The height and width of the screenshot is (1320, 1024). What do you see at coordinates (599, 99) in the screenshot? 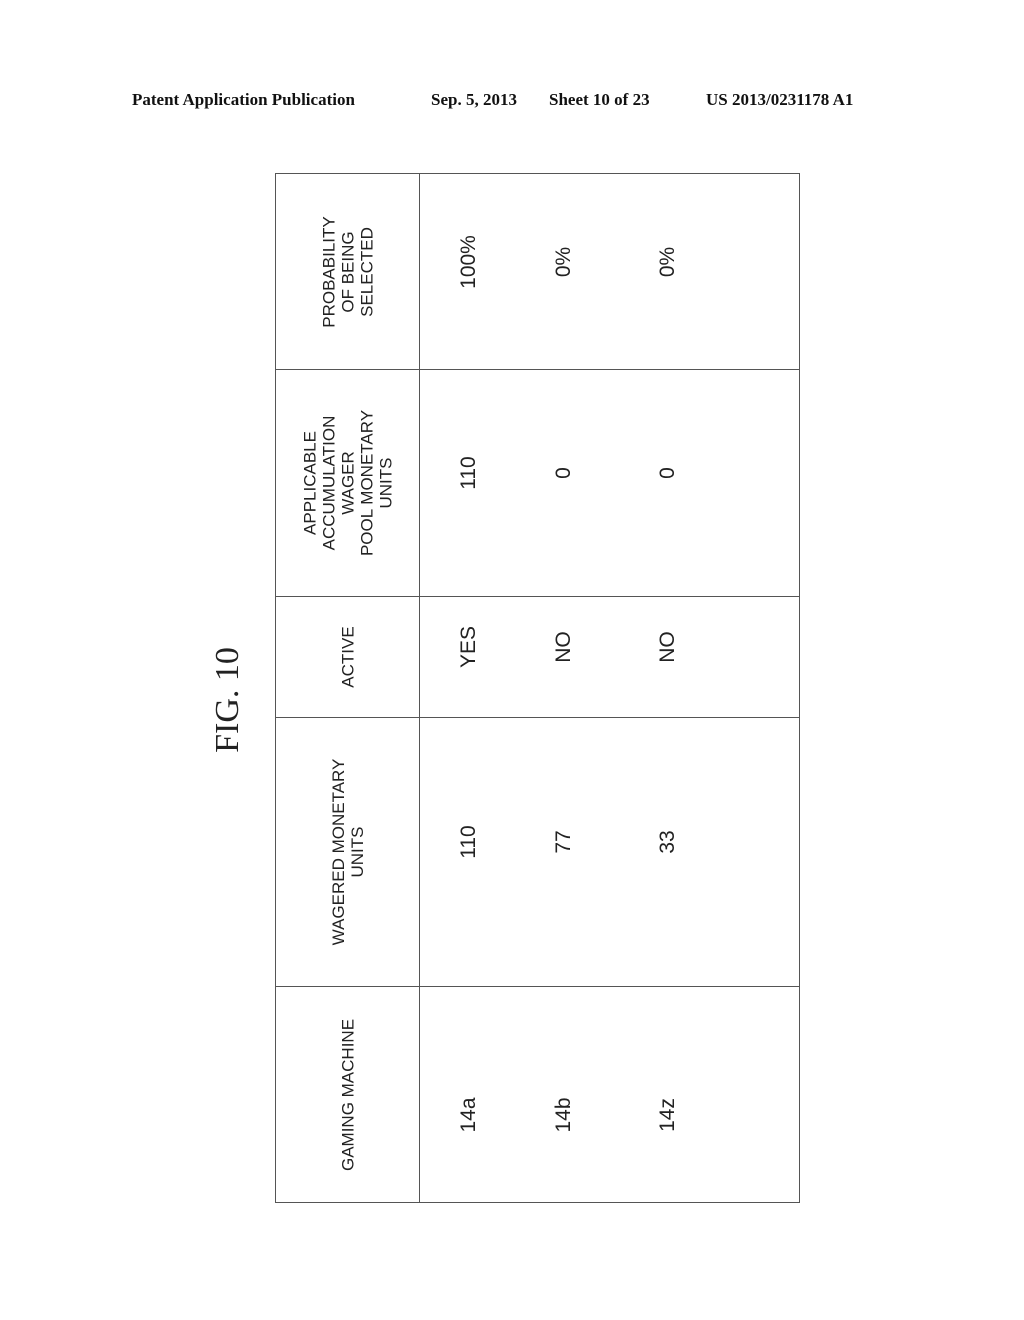
I see `sheet-number: Sheet 10 of 23` at bounding box center [599, 99].